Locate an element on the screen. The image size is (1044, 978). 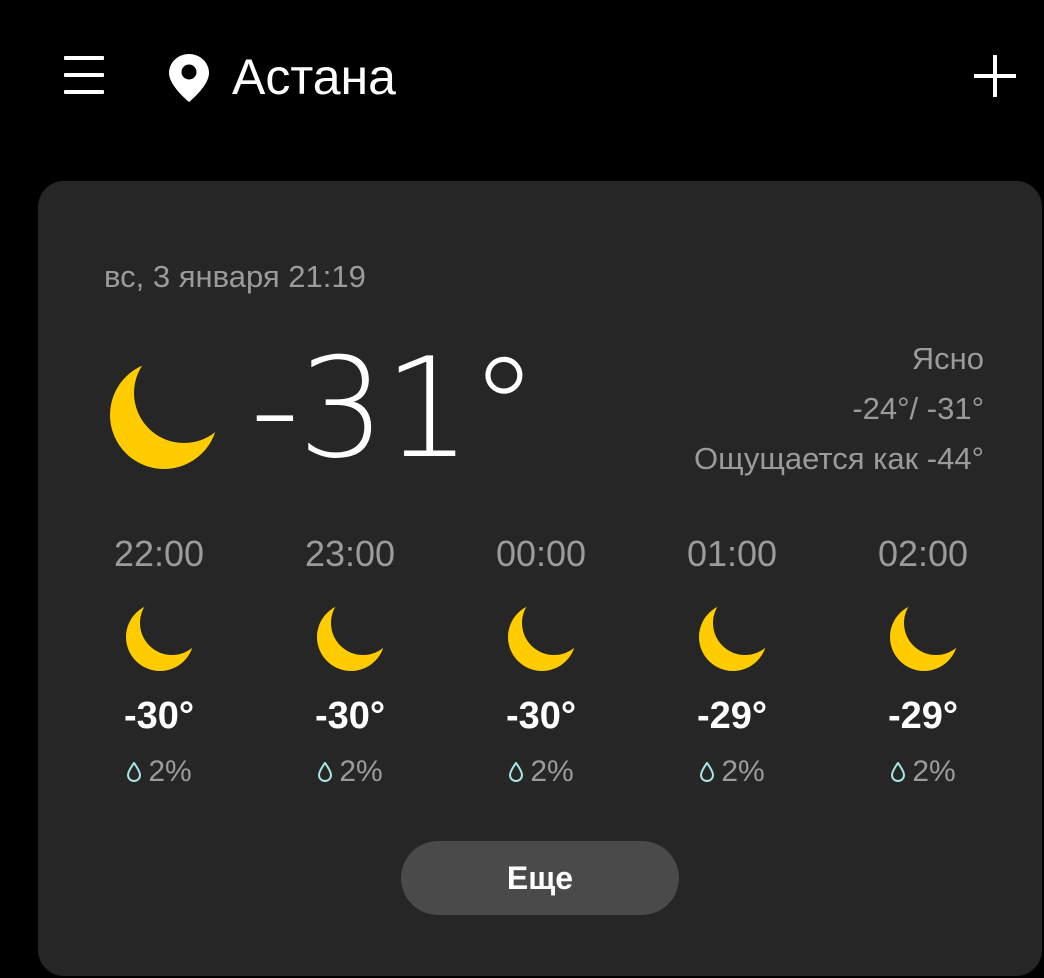
plus-icon is located at coordinates (995, 76).